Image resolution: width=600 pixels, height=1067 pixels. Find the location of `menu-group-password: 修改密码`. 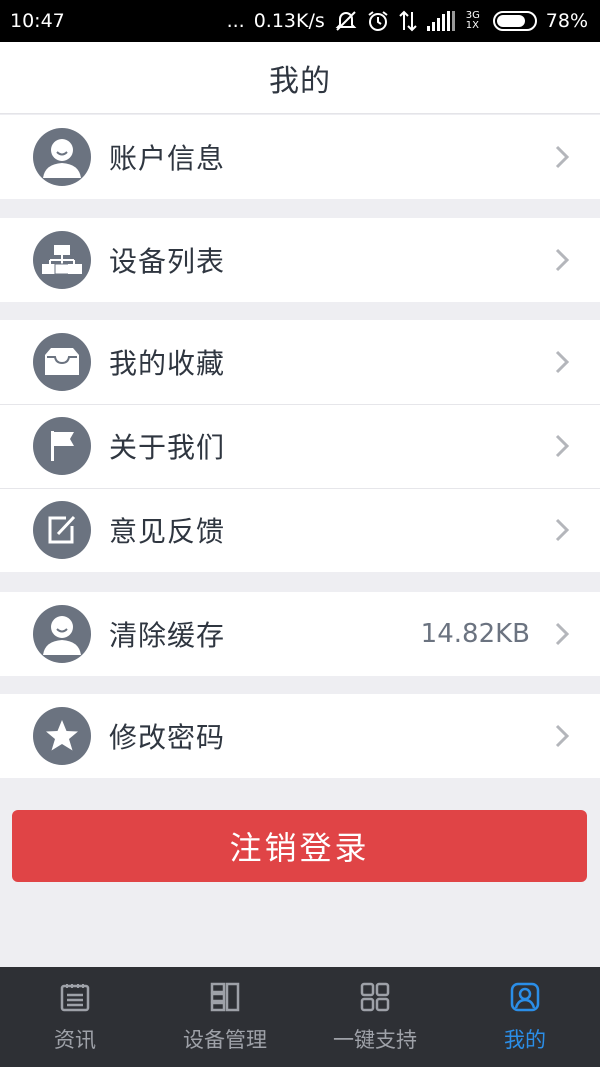

menu-group-password: 修改密码 is located at coordinates (300, 736).